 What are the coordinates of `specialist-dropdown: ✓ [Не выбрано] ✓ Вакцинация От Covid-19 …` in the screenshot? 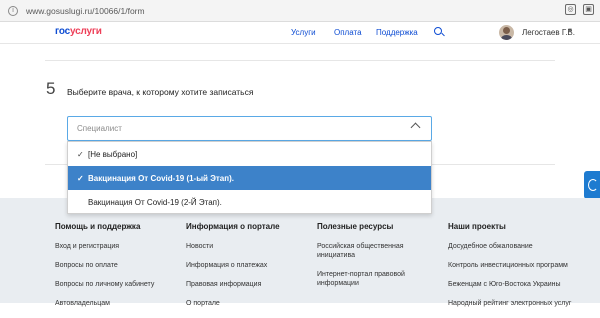 It's located at (249, 177).